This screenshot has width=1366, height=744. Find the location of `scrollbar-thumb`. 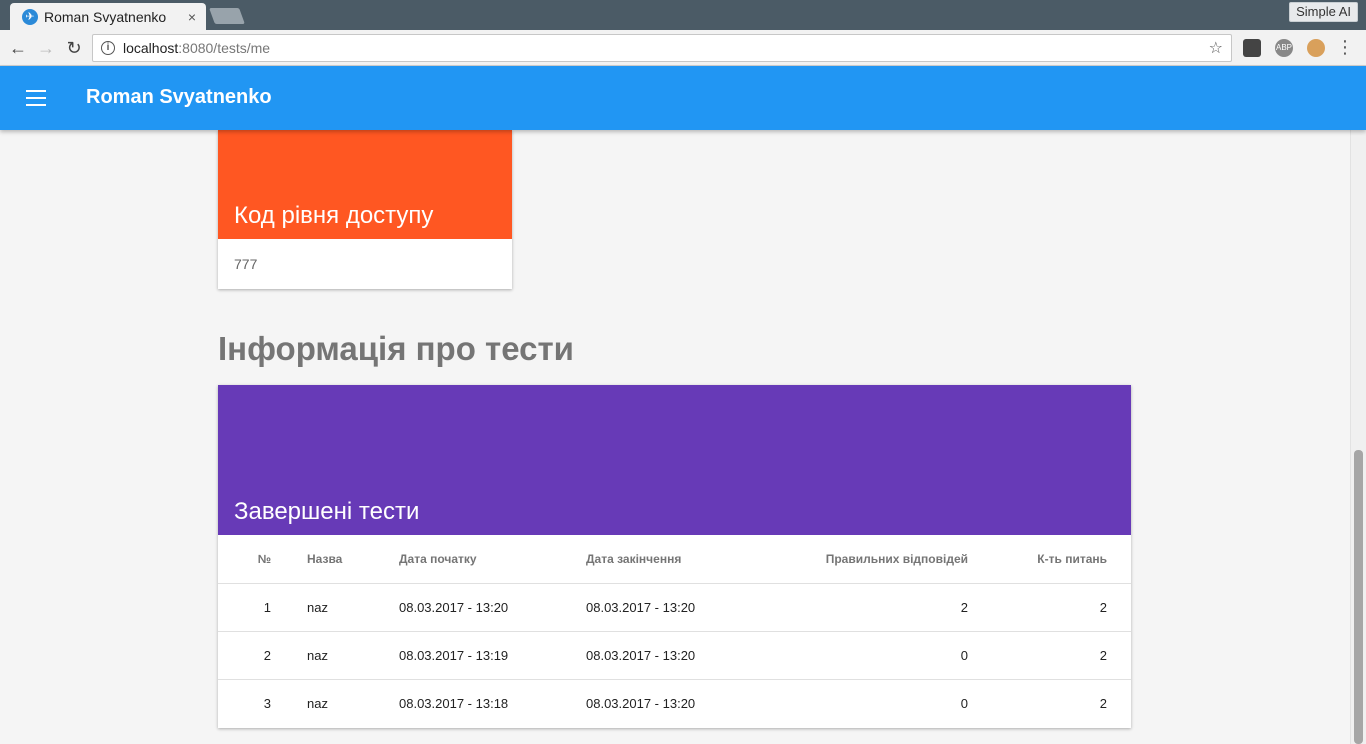

scrollbar-thumb is located at coordinates (1358, 597).